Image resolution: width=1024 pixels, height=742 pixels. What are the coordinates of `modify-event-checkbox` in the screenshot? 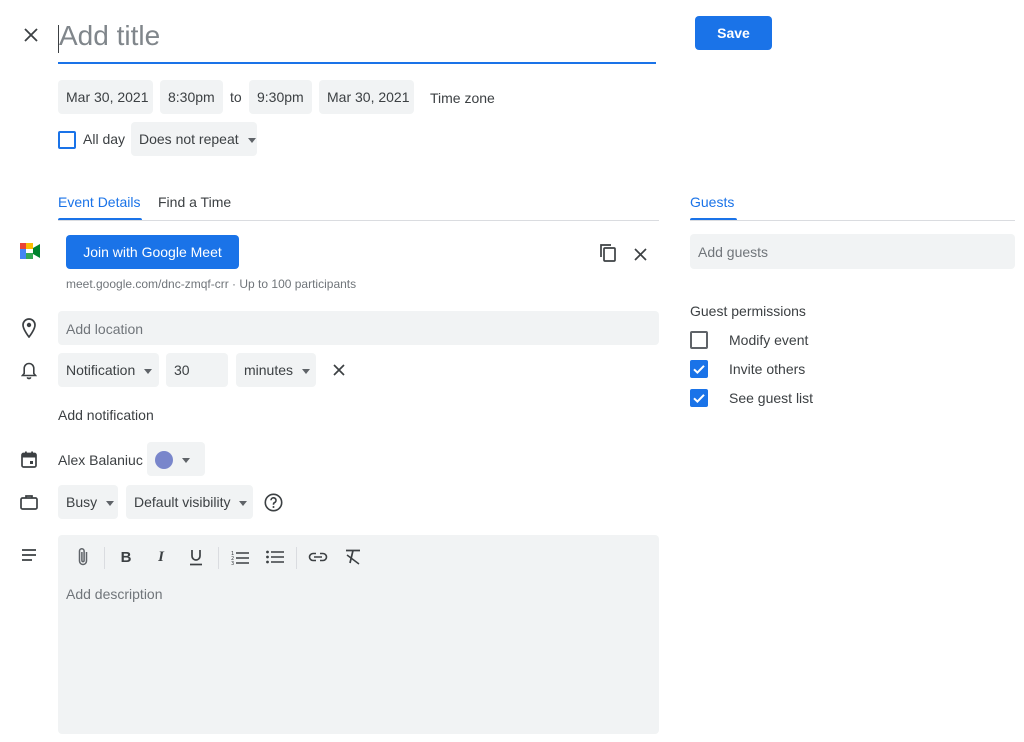 It's located at (699, 340).